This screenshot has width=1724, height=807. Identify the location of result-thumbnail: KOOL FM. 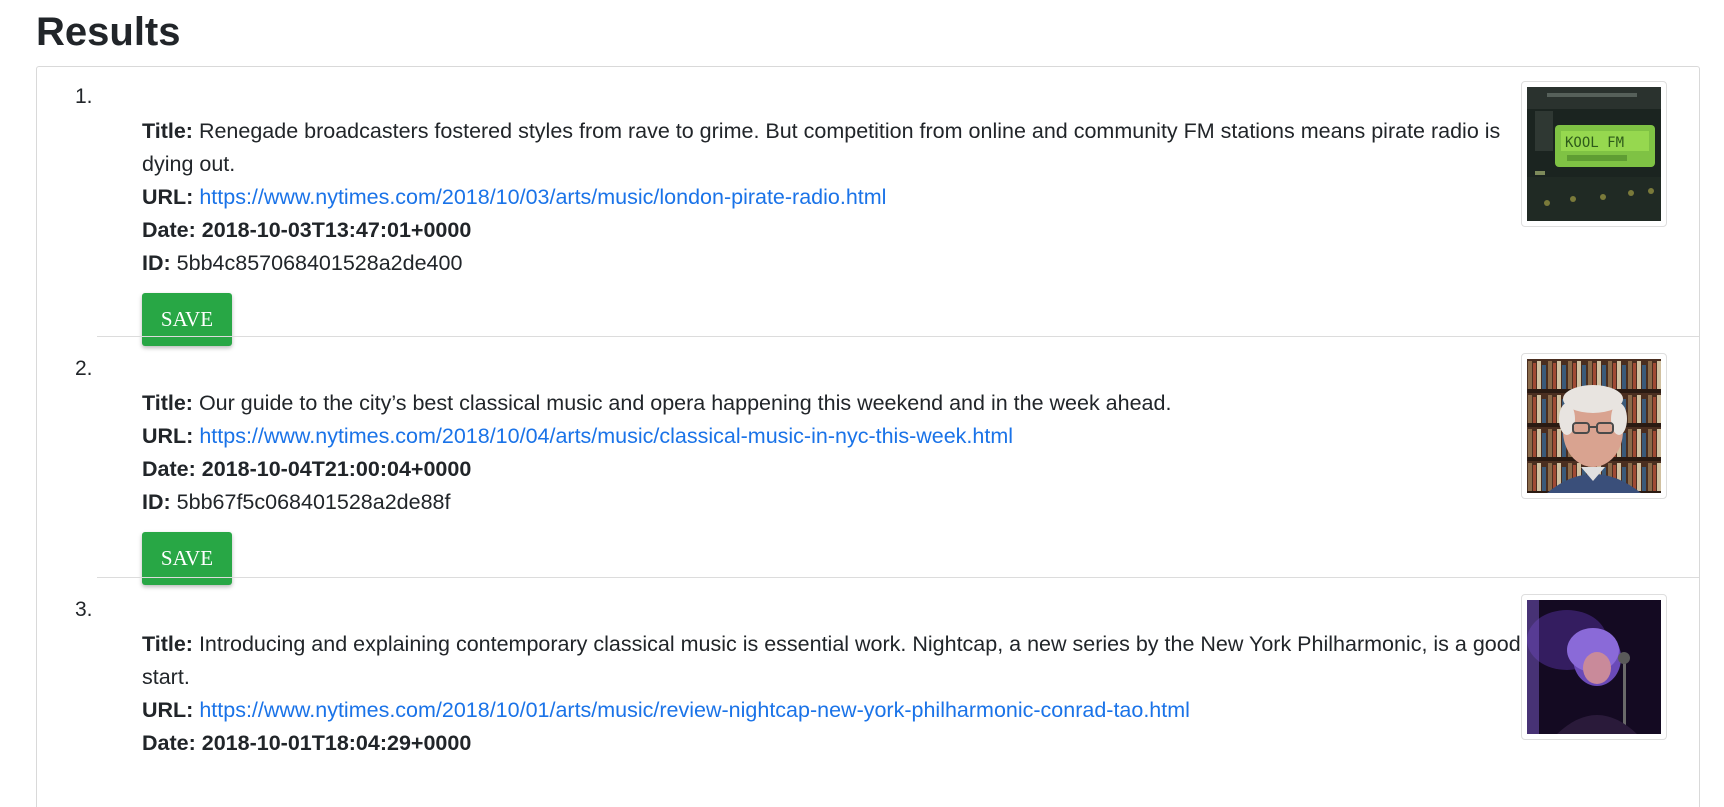
(1594, 154).